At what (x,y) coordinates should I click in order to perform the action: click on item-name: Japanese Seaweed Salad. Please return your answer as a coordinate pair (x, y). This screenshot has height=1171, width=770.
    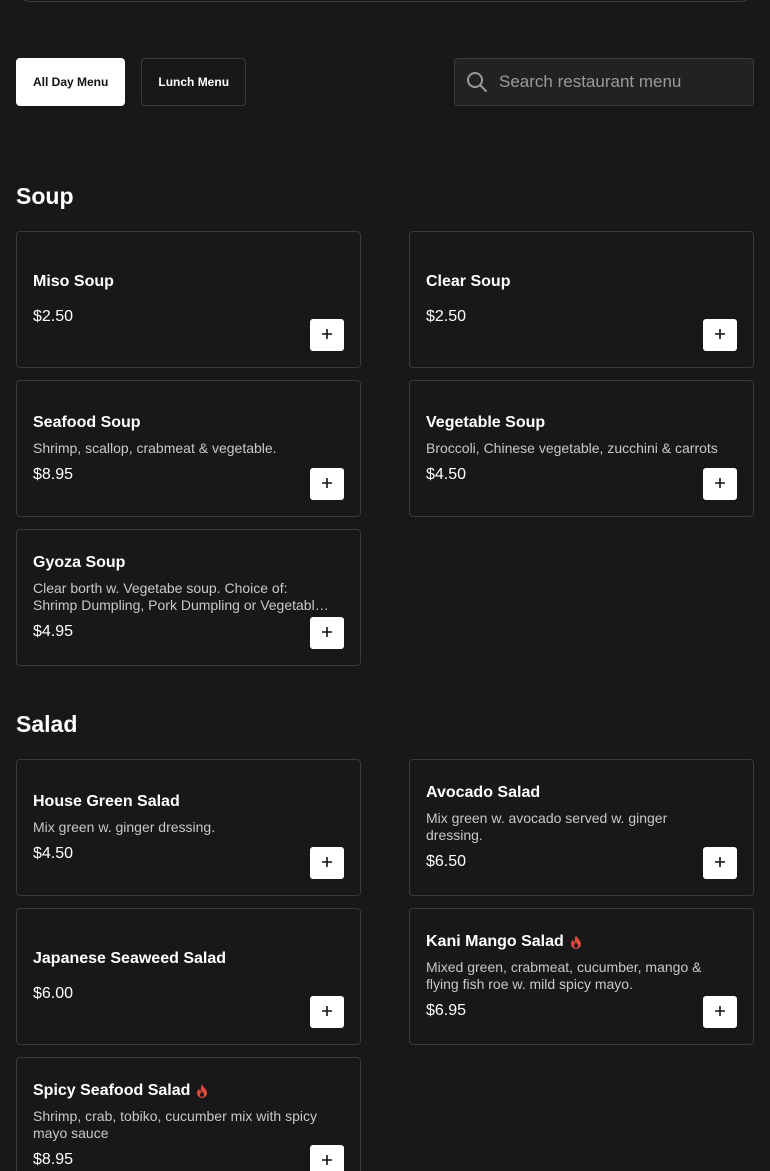
    Looking at the image, I should click on (129, 958).